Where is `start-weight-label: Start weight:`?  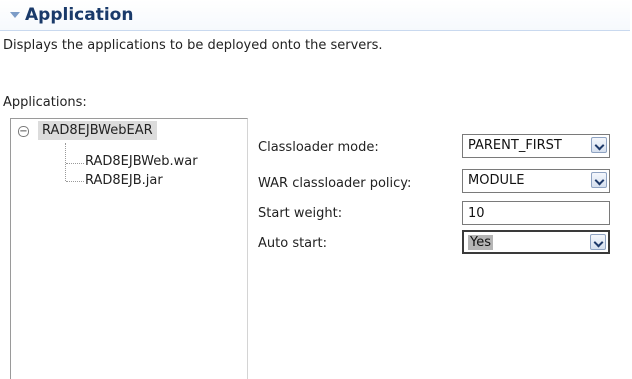 start-weight-label: Start weight: is located at coordinates (300, 213).